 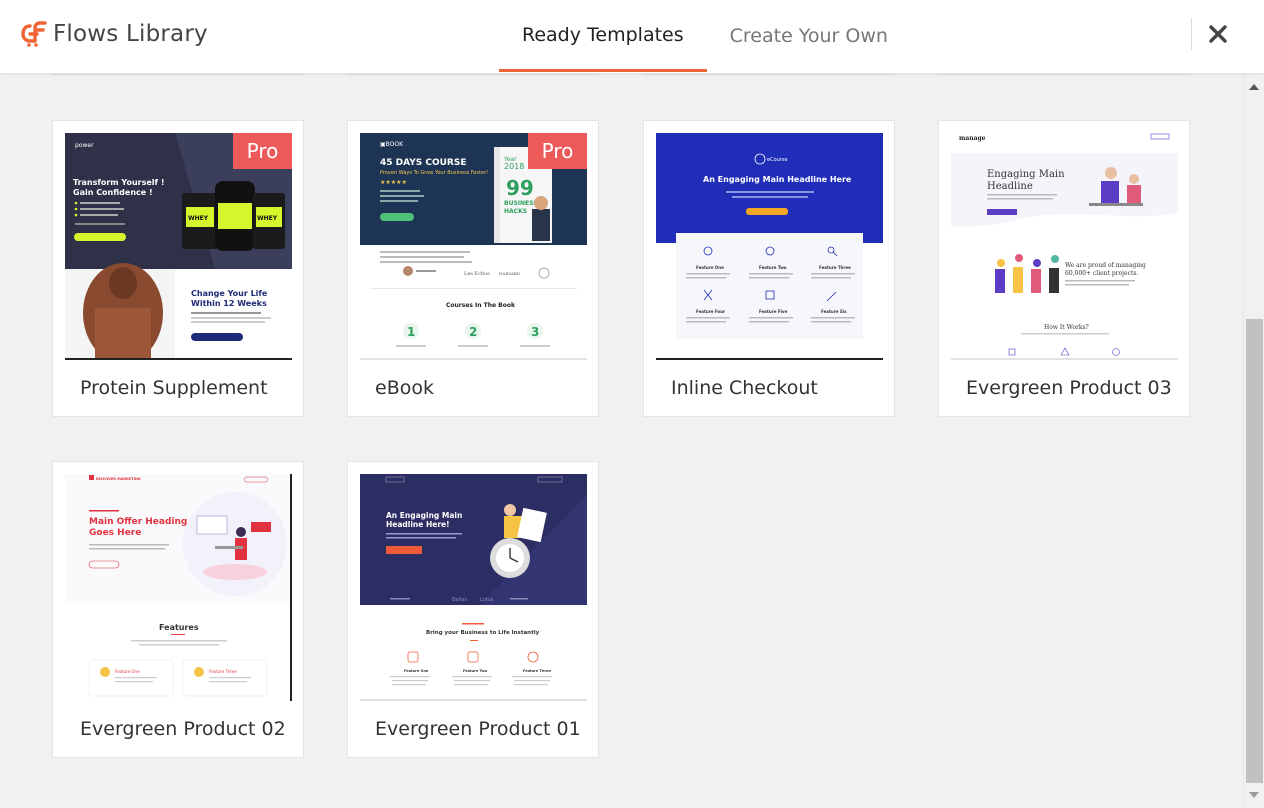 What do you see at coordinates (392, 144) in the screenshot?
I see `svg-text: ▣BOOK` at bounding box center [392, 144].